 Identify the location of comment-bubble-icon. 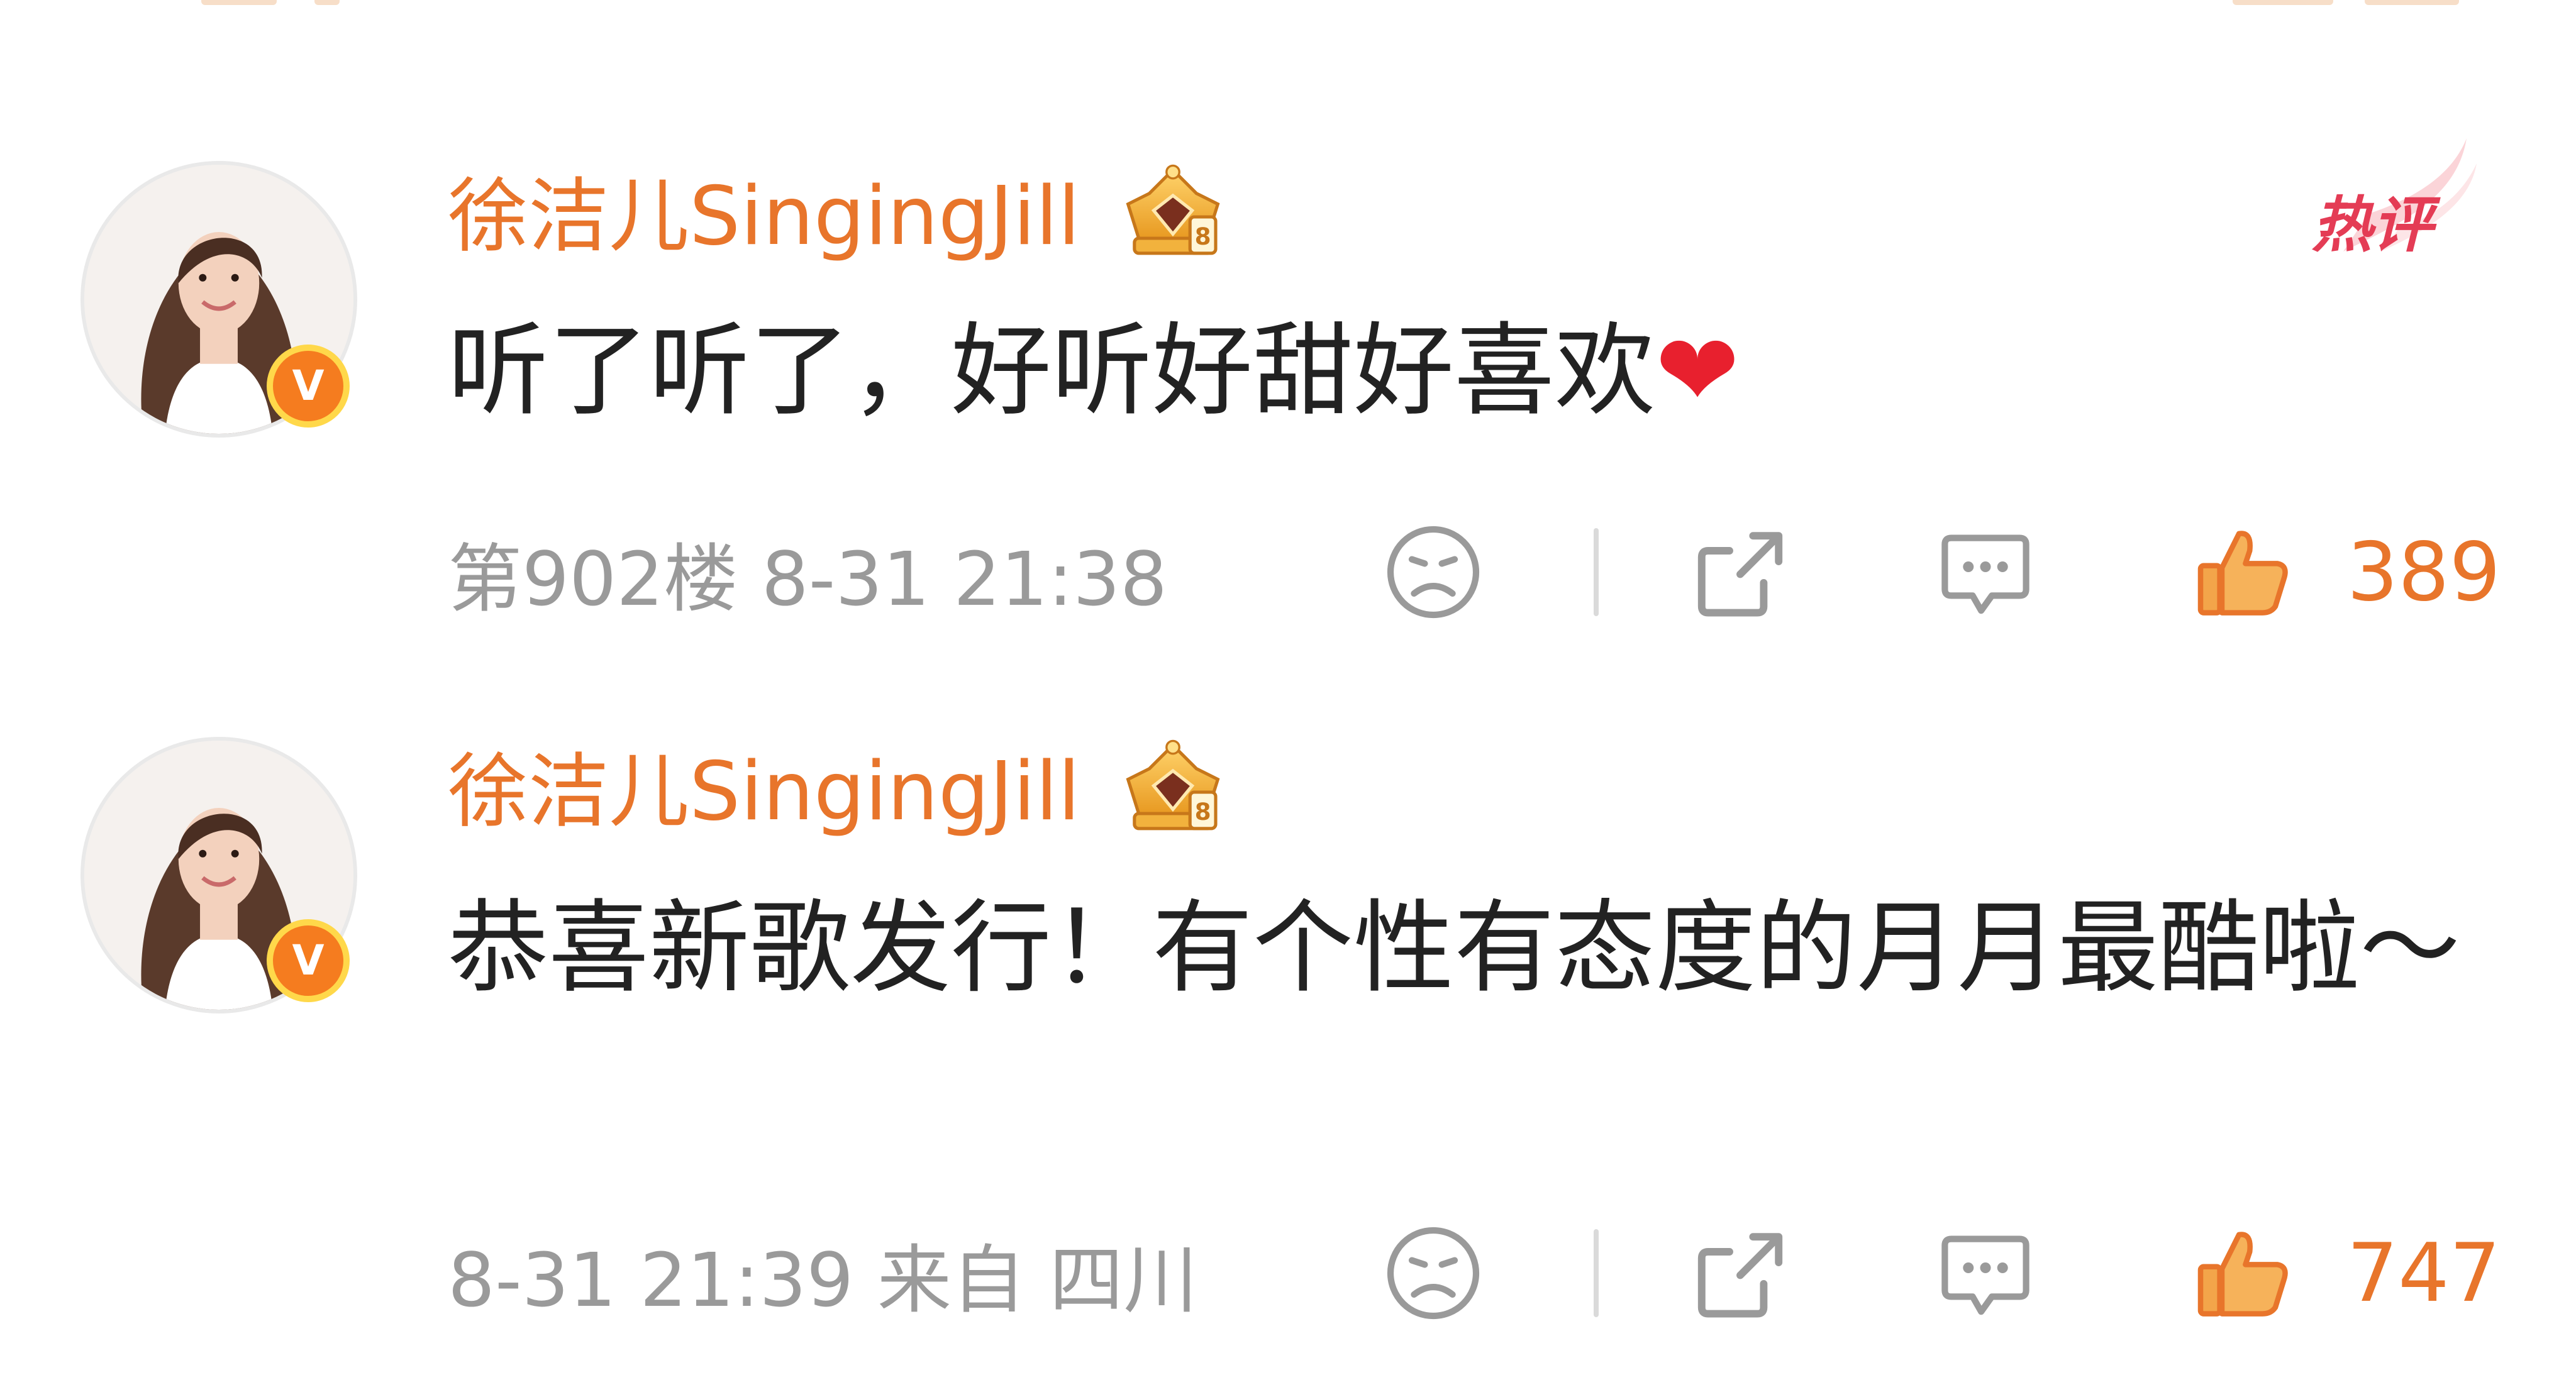
(1985, 1273).